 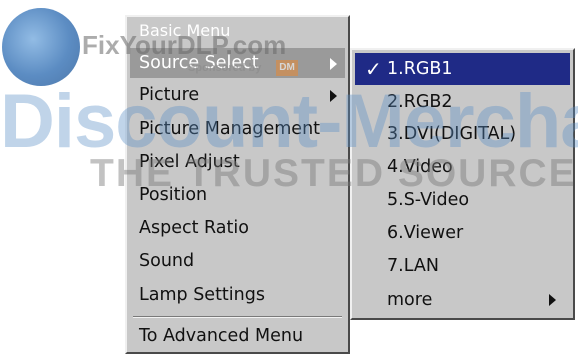 I want to click on menu-item-lamp-settings: Lamp Settings, so click(x=237, y=295).